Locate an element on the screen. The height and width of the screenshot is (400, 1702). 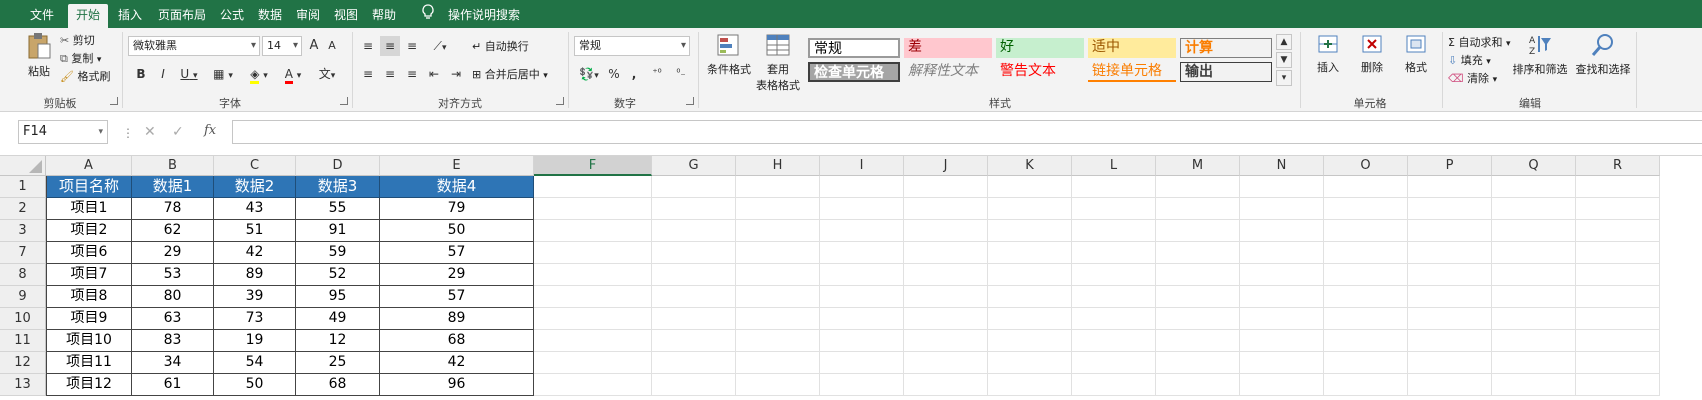
table-data-cell: 96 is located at coordinates (457, 385).